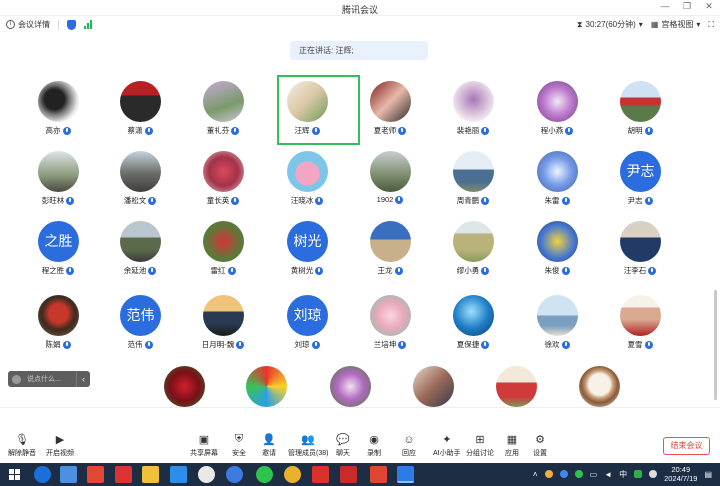  I want to click on participant-tile: 日月明-魏, so click(223, 326).